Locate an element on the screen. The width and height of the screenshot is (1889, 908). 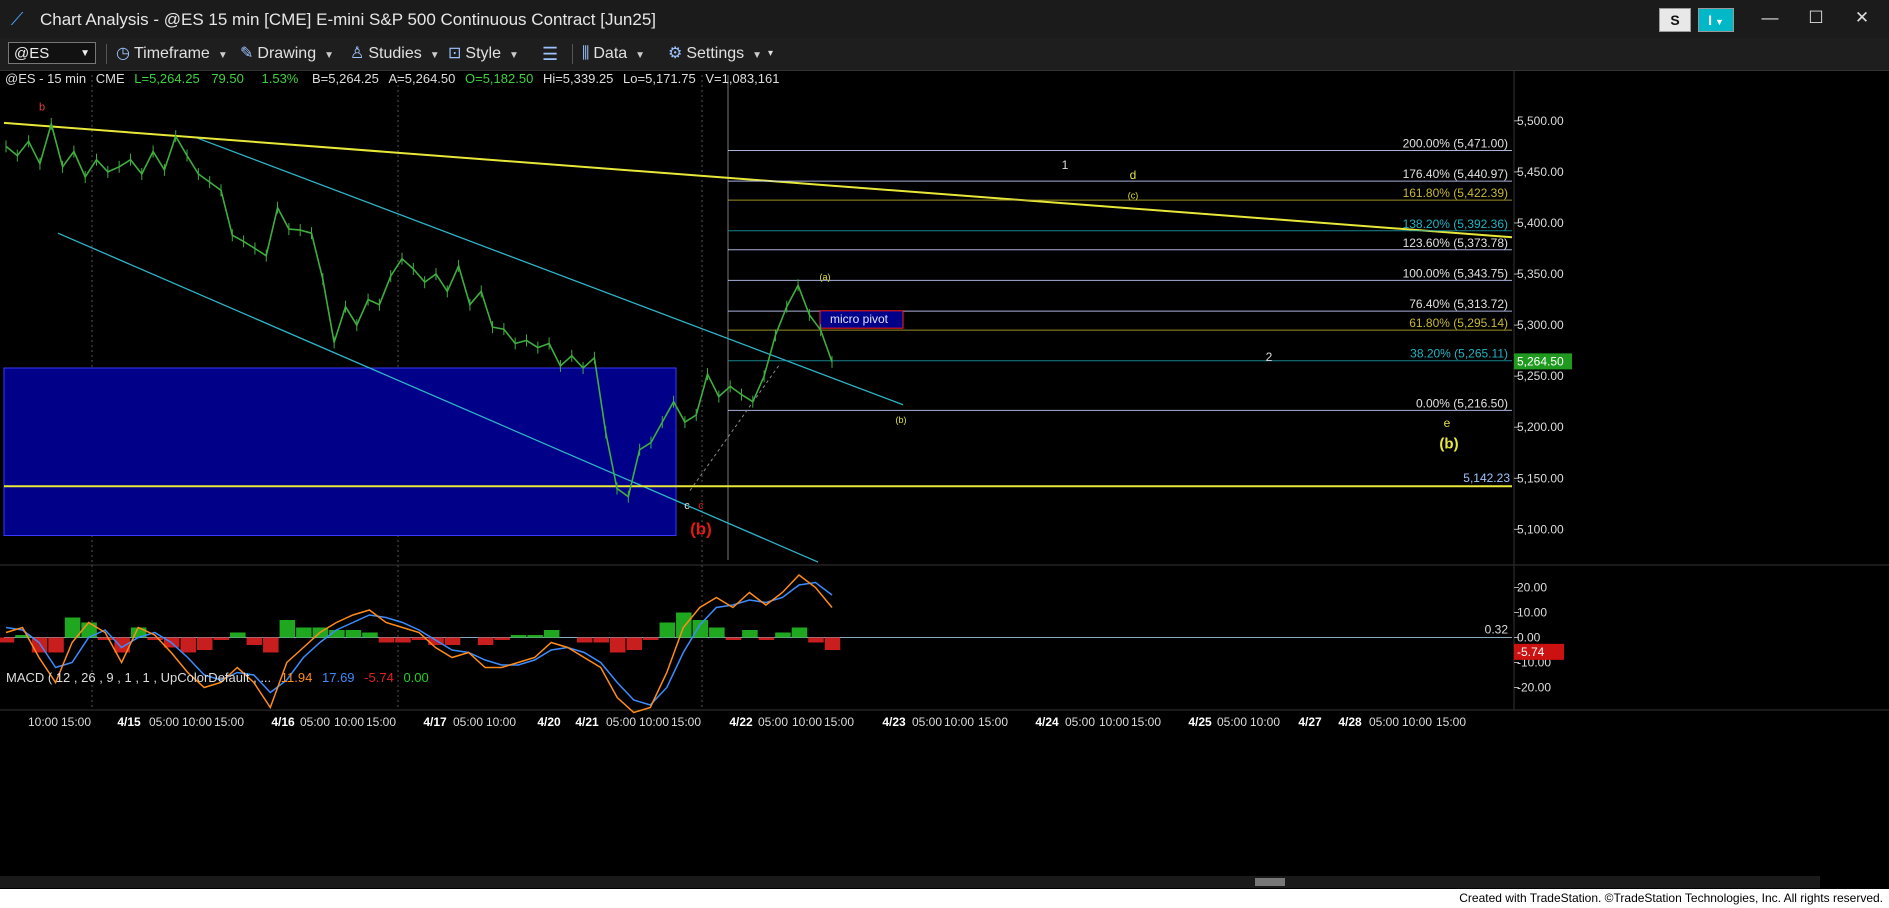
x-axis-tick-label: 4/20 is located at coordinates (549, 722).